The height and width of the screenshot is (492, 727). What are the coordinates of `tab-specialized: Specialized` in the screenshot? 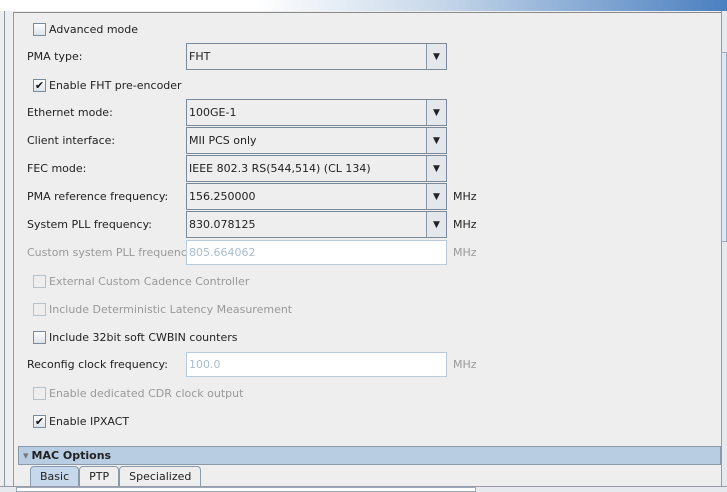 It's located at (160, 476).